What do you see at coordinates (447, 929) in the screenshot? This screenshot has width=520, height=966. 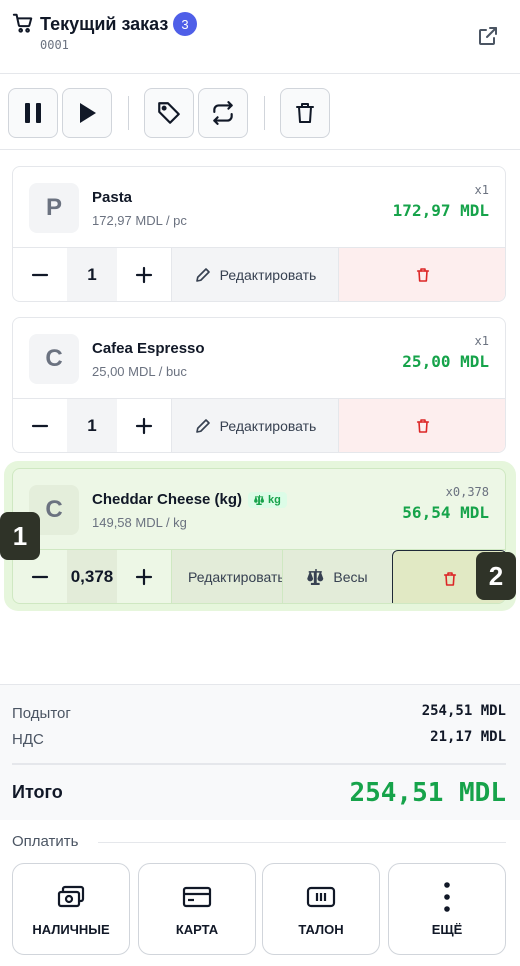 I see `pay-more-label: ЕЩЁ` at bounding box center [447, 929].